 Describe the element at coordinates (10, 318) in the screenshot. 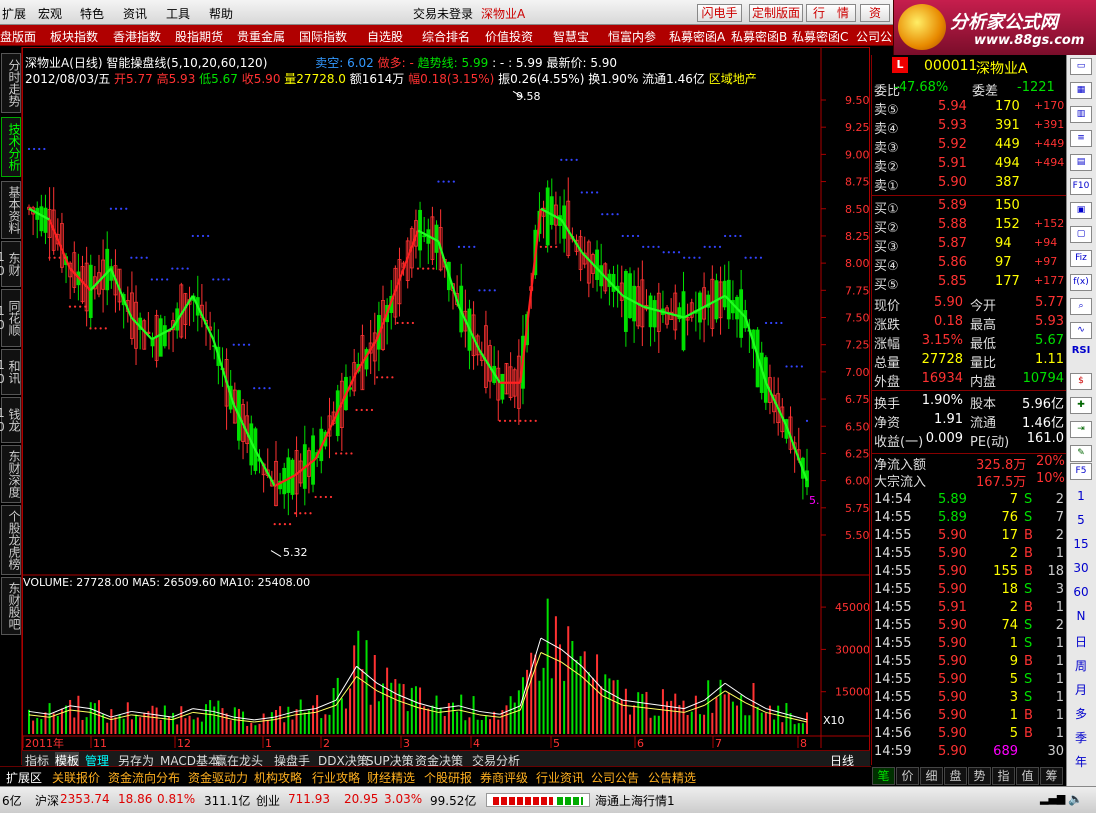

I see `tab-ths10: 同花顺10` at that location.